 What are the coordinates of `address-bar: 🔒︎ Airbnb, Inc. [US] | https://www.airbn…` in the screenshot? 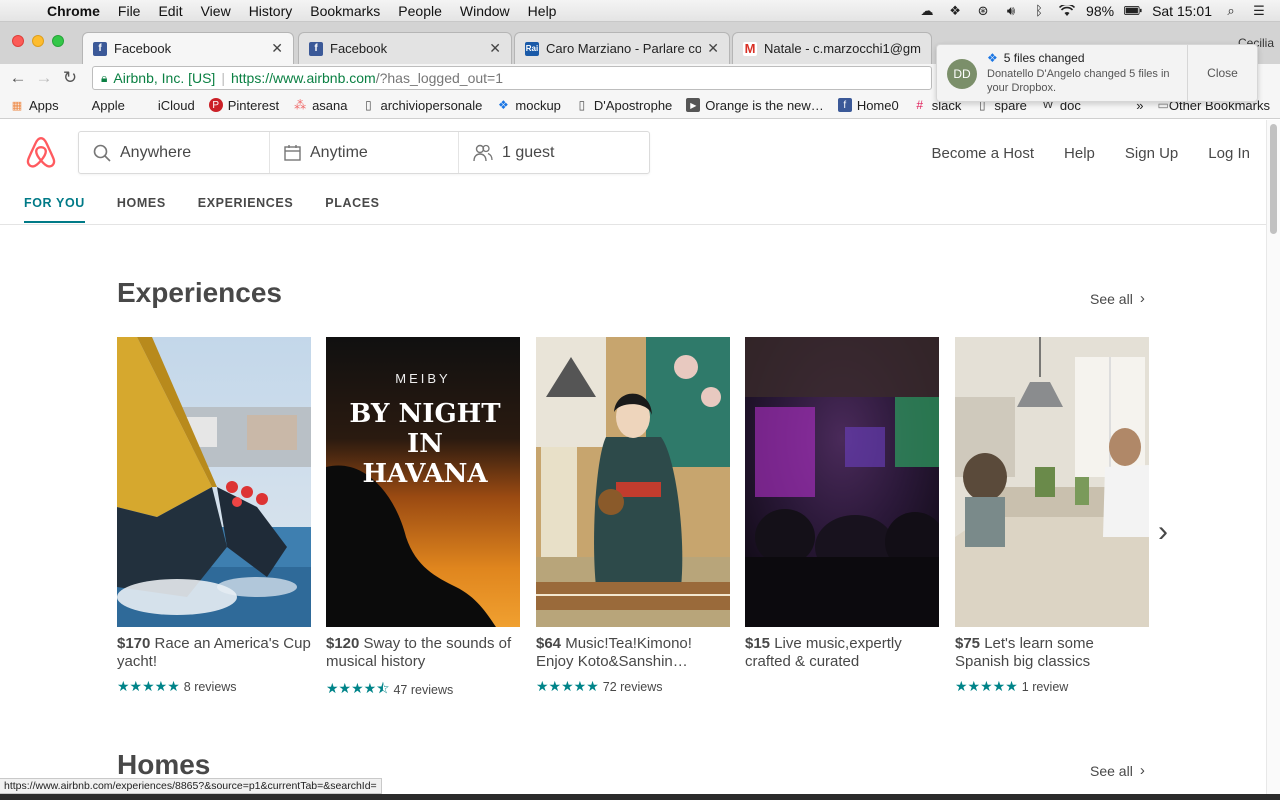 It's located at (512, 78).